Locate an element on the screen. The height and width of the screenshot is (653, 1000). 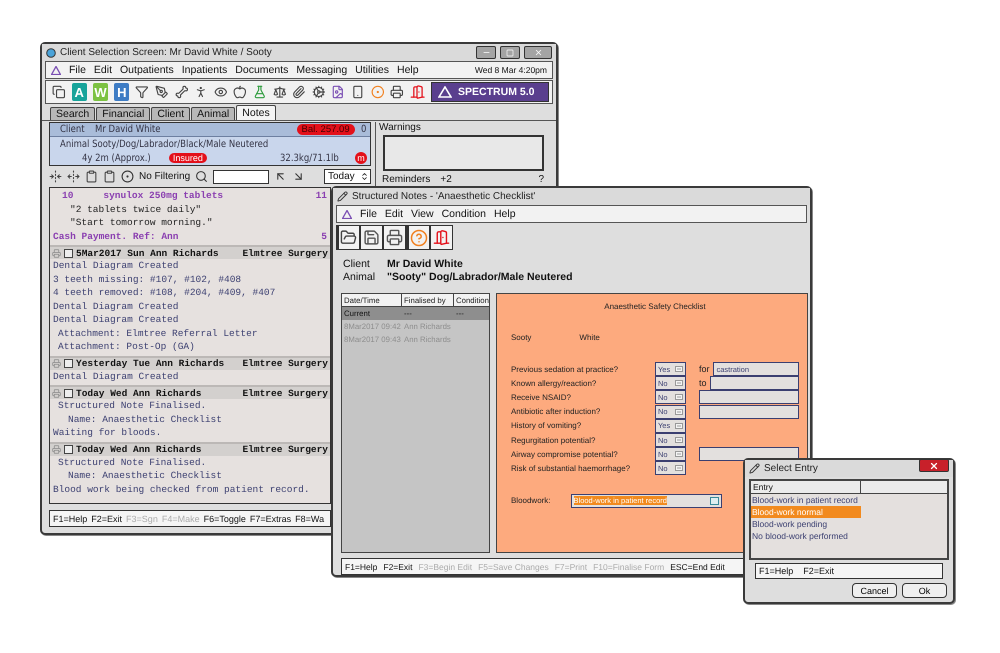
menu-item: Inpatients is located at coordinates (205, 70).